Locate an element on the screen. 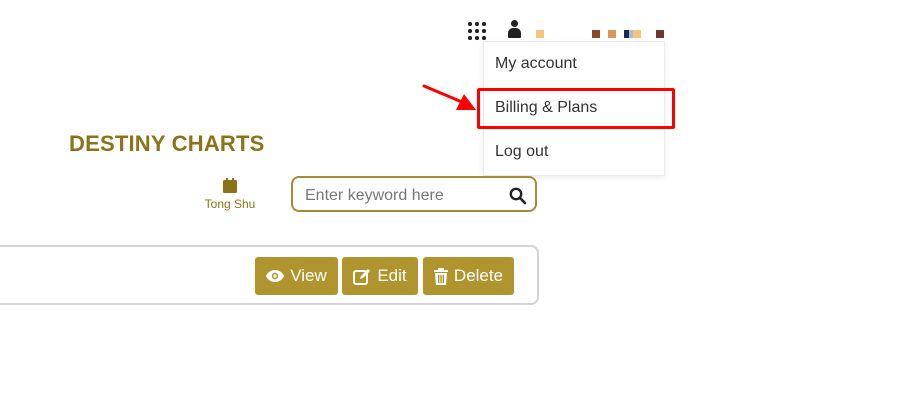 The height and width of the screenshot is (414, 897). search-box is located at coordinates (414, 194).